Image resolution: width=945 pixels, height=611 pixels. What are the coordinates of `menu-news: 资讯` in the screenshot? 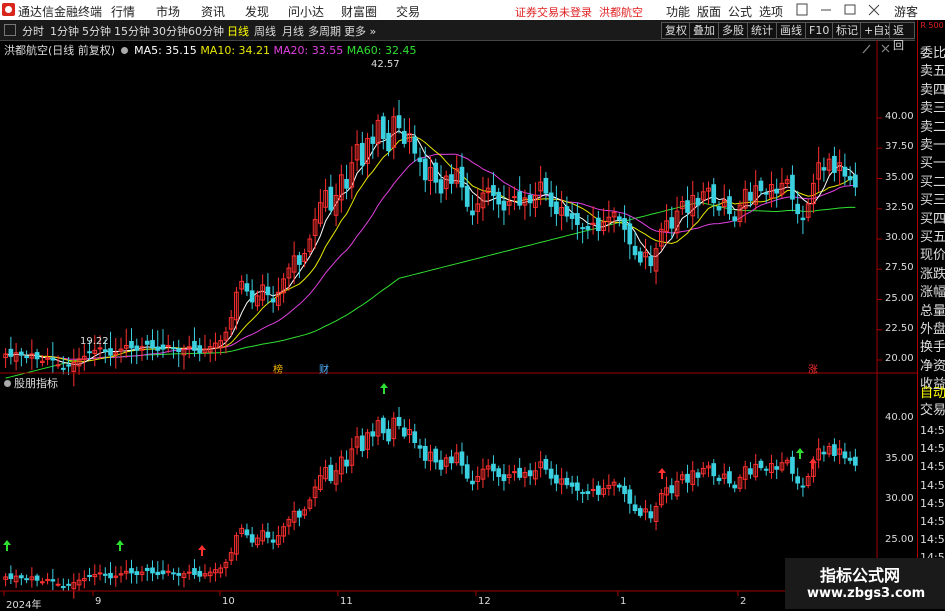 It's located at (213, 11).